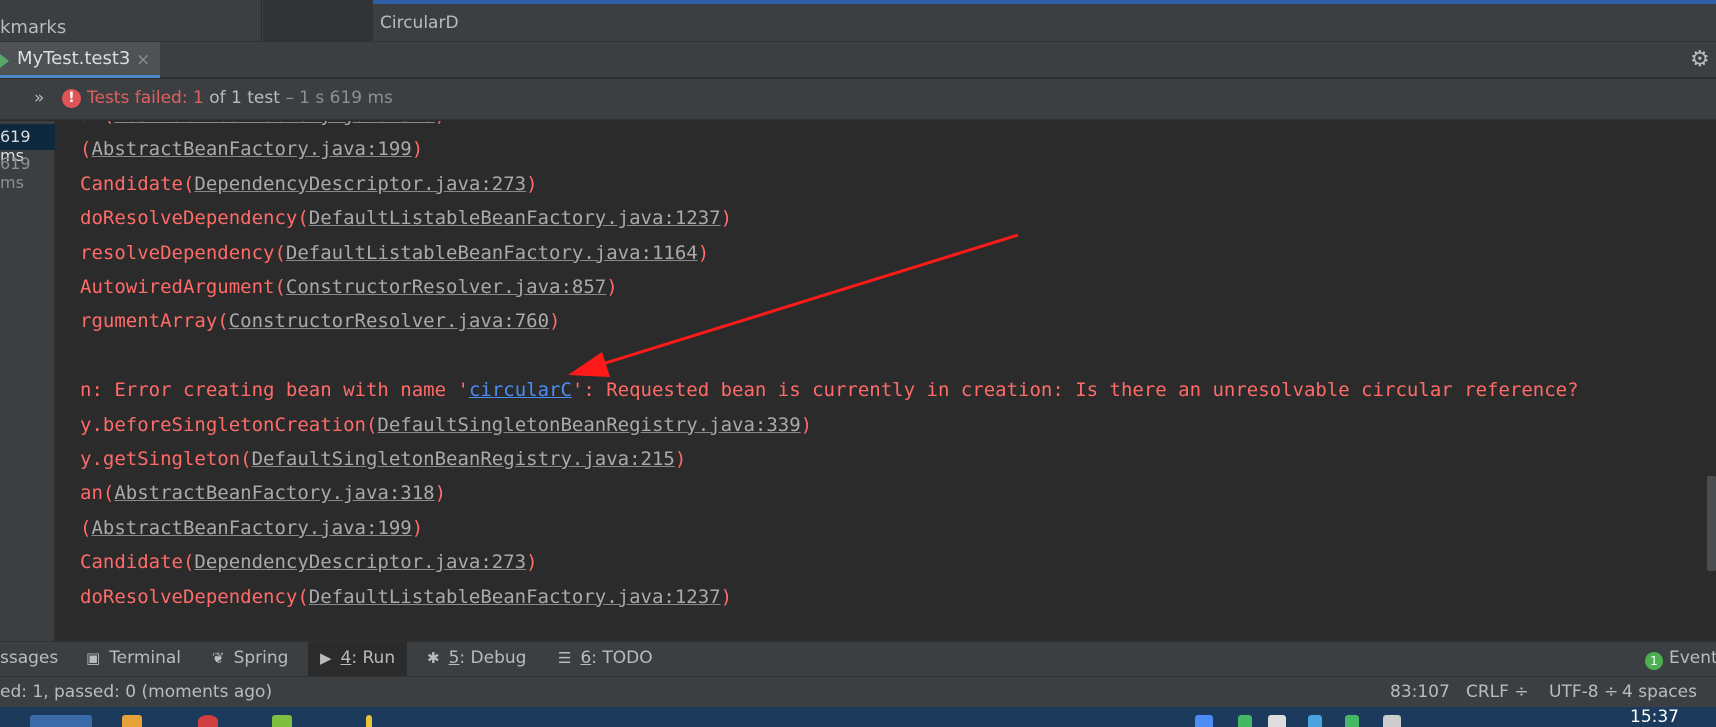  What do you see at coordinates (622, 658) in the screenshot?
I see `todo-label: : TODO` at bounding box center [622, 658].